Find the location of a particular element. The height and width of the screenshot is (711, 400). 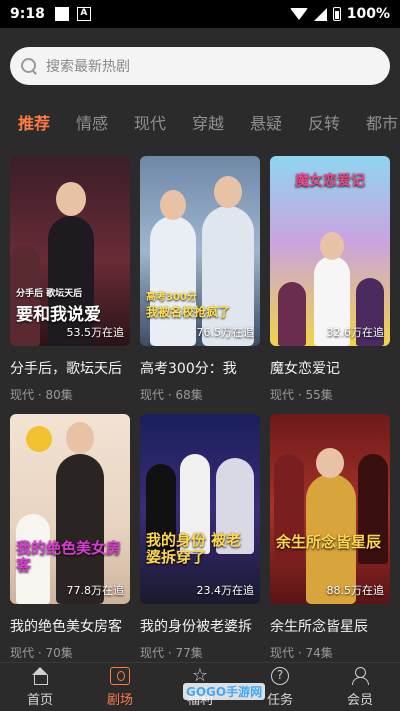

drama-card: 魔女恋爱记 32.6万在追 魔女恋爱记 现代 · 55集 is located at coordinates (330, 279).